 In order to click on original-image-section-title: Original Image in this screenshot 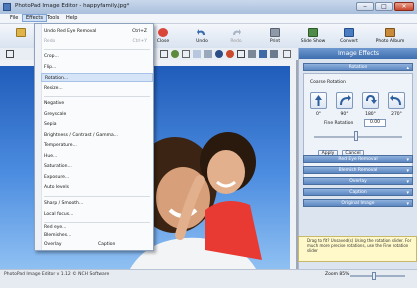, I will do `click(358, 203)`.